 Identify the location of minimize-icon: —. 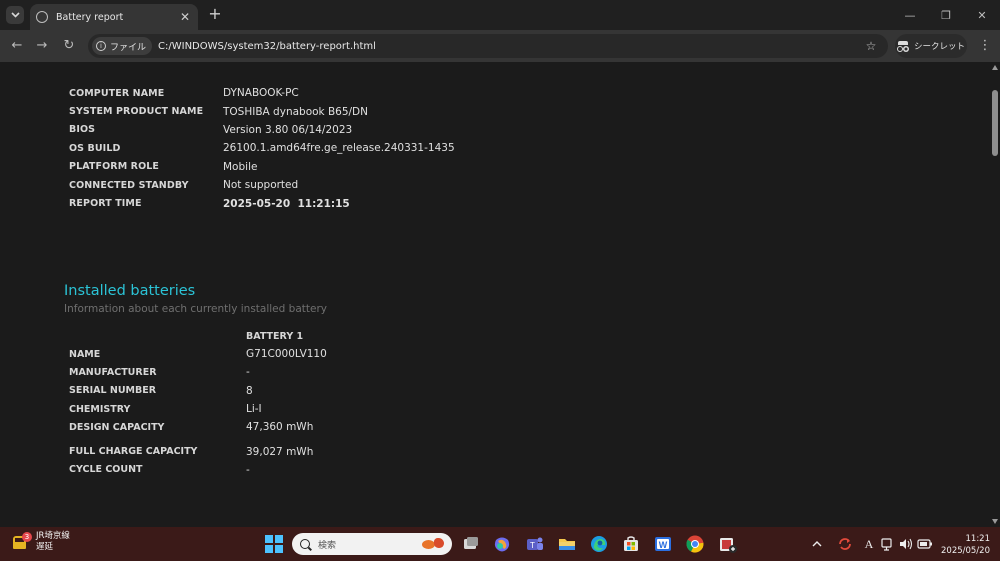
(910, 15).